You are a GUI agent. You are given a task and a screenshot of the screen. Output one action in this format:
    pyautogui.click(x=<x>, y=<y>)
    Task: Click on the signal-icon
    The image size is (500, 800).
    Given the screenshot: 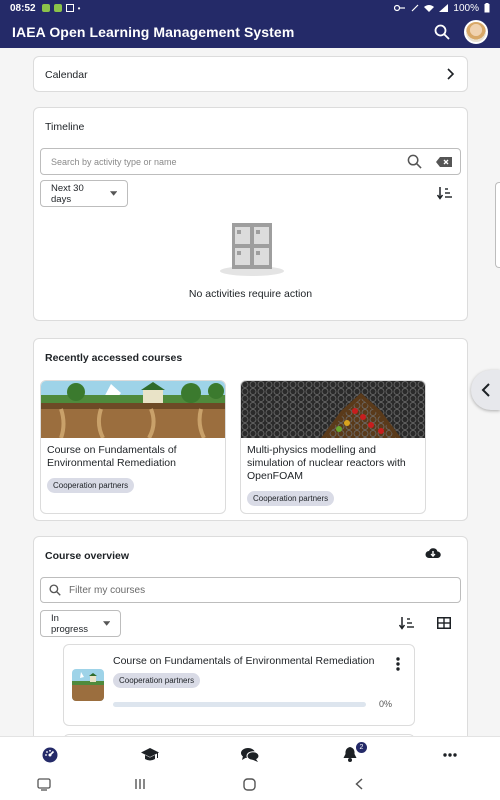 What is the action you would take?
    pyautogui.click(x=444, y=8)
    